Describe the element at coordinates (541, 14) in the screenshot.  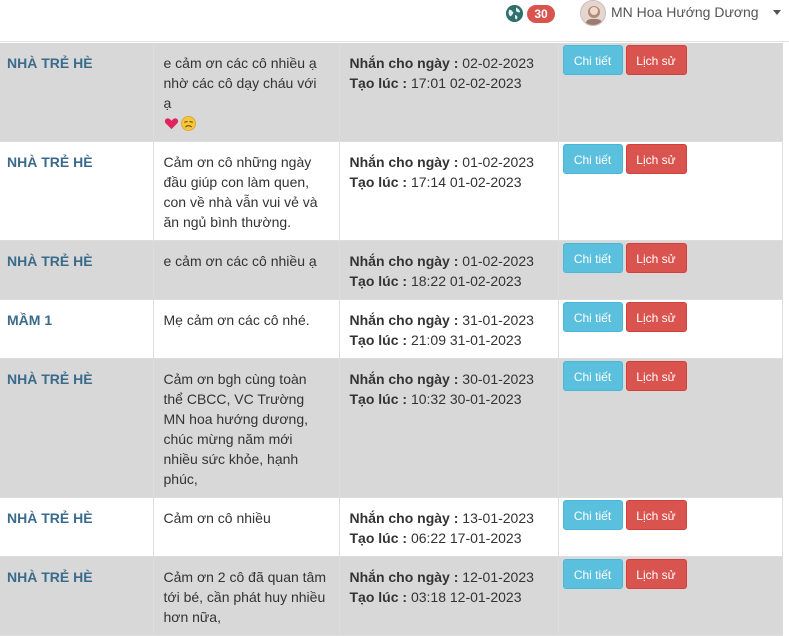
I see `notification-badge: 30` at that location.